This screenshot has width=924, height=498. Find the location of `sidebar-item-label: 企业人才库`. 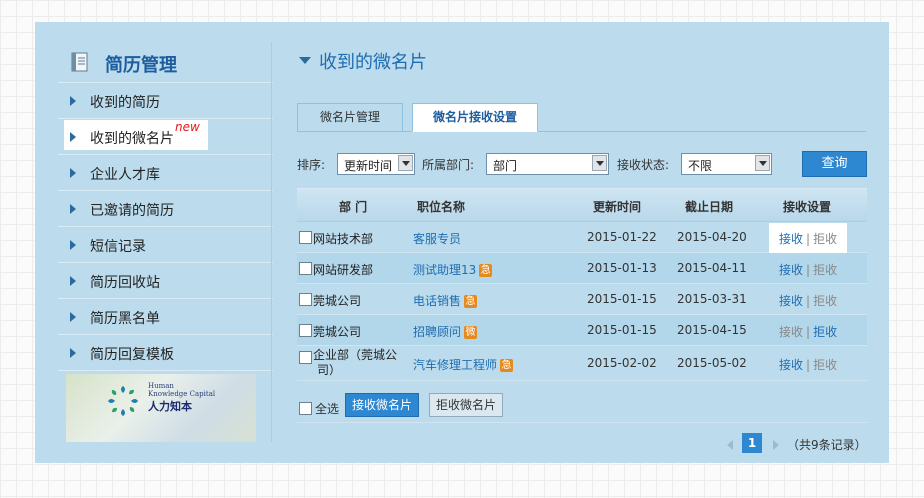

sidebar-item-label: 企业人才库 is located at coordinates (125, 175).